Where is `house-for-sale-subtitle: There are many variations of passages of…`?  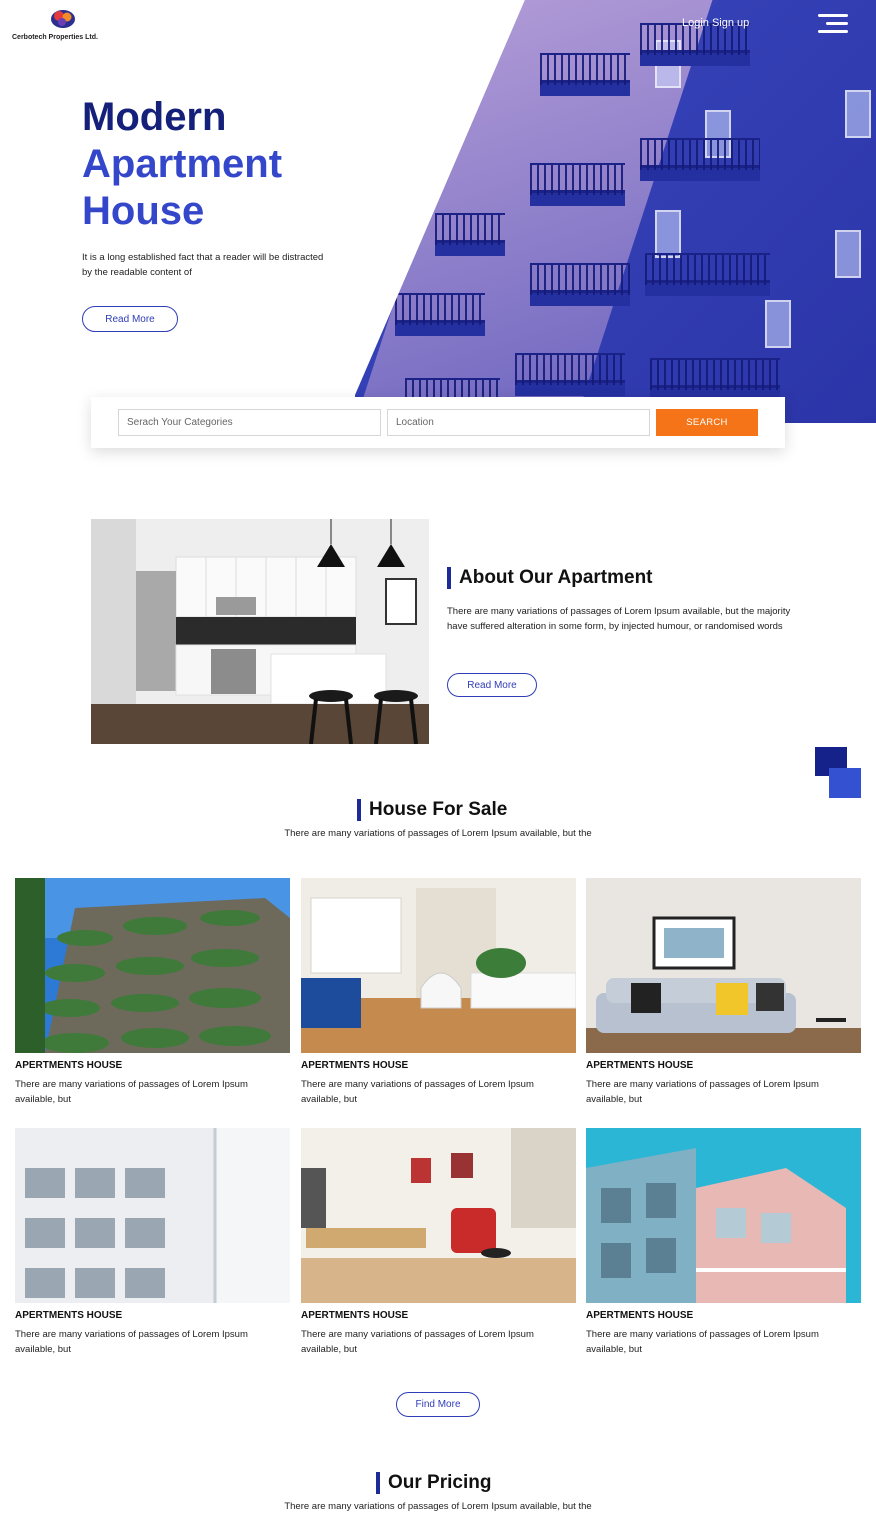
house-for-sale-subtitle: There are many variations of passages of… is located at coordinates (438, 833).